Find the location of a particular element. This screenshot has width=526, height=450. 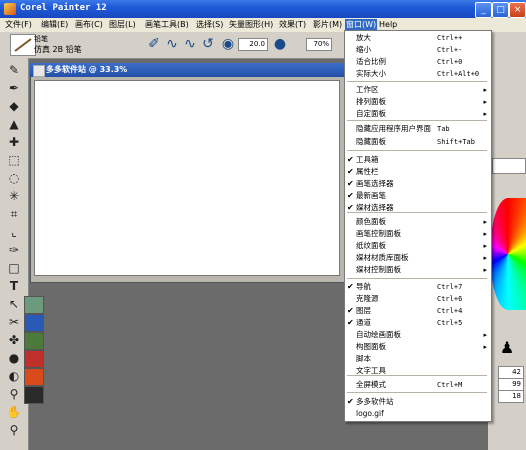

mirror-icon: ⚲ is located at coordinates (14, 394).